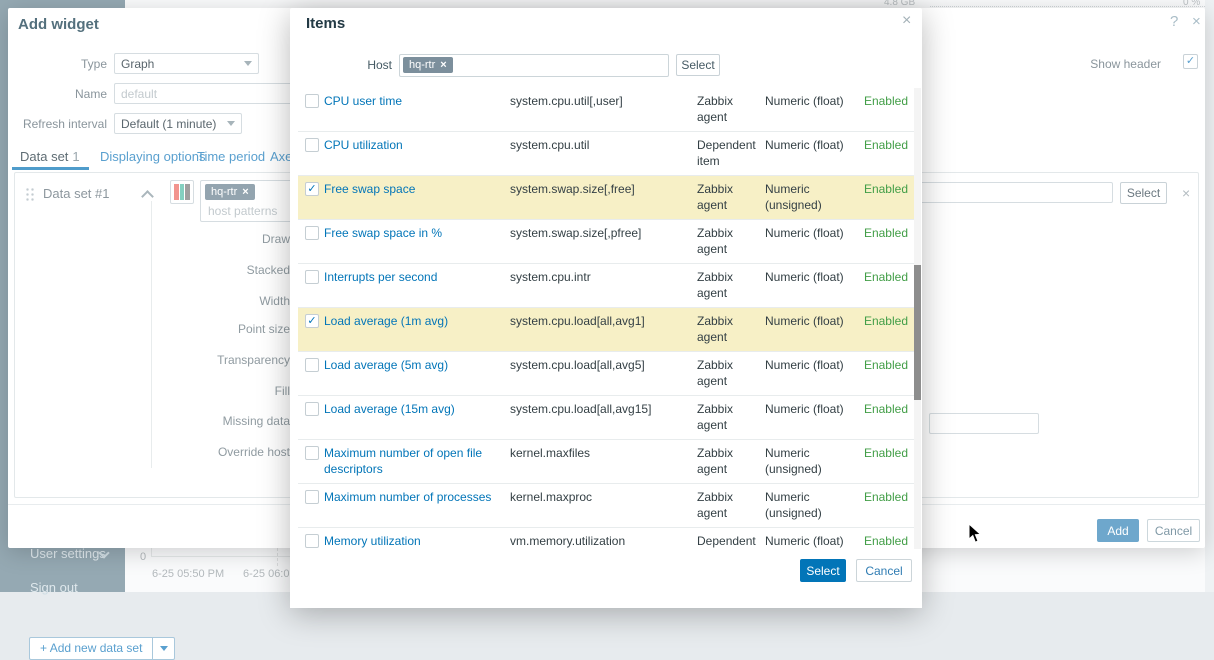  What do you see at coordinates (1190, 61) in the screenshot?
I see `show-header-checkbox: ✓` at bounding box center [1190, 61].